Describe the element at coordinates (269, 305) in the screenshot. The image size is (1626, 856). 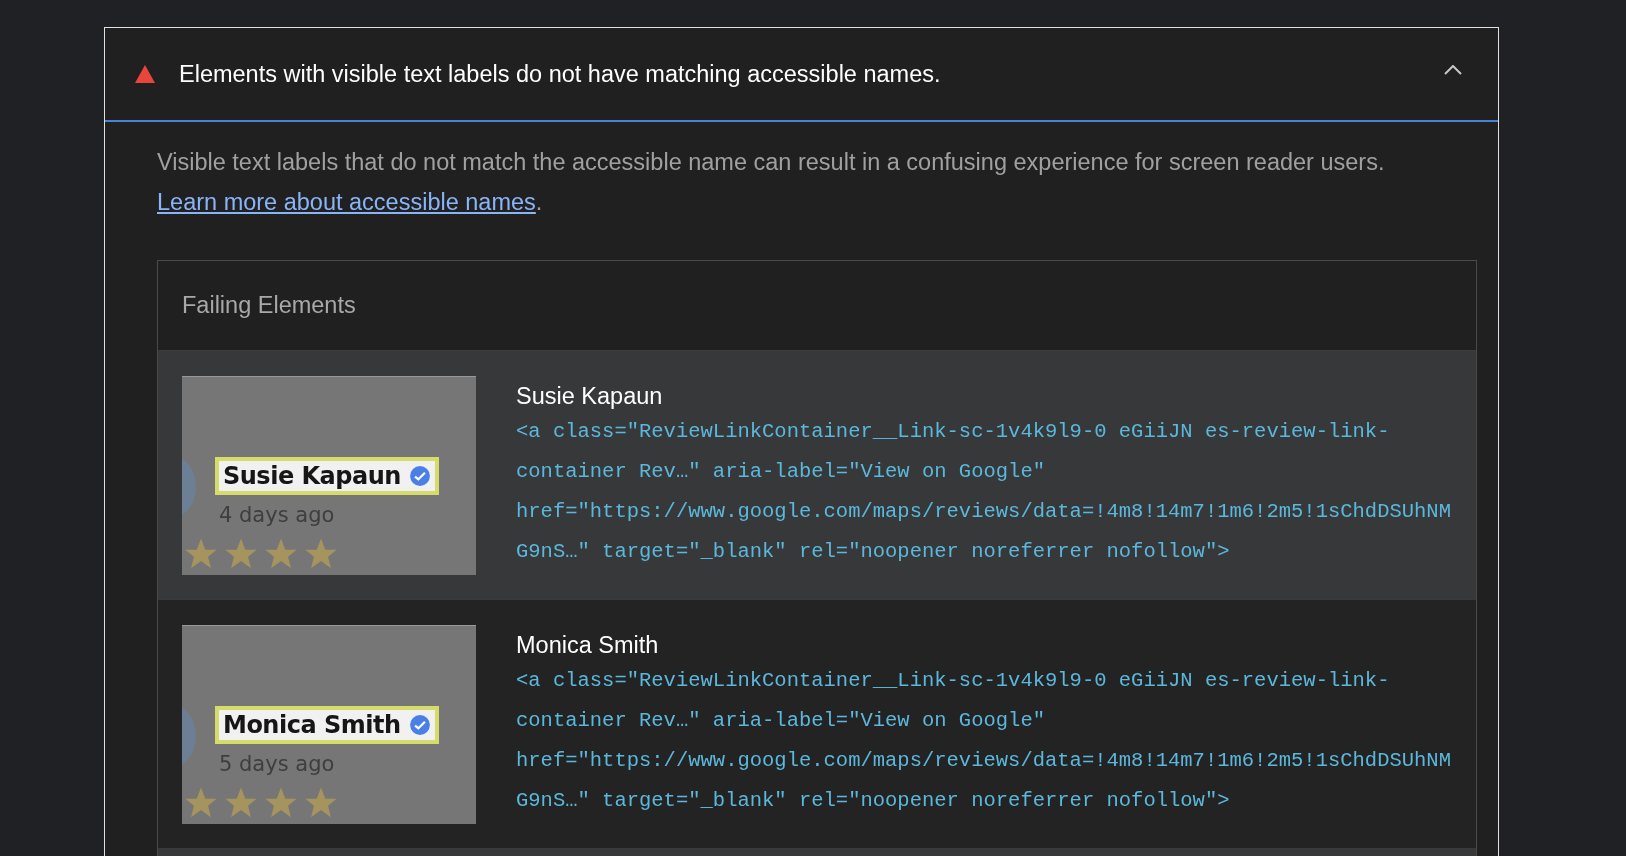
I see `table-heading: Failing Elements` at that location.